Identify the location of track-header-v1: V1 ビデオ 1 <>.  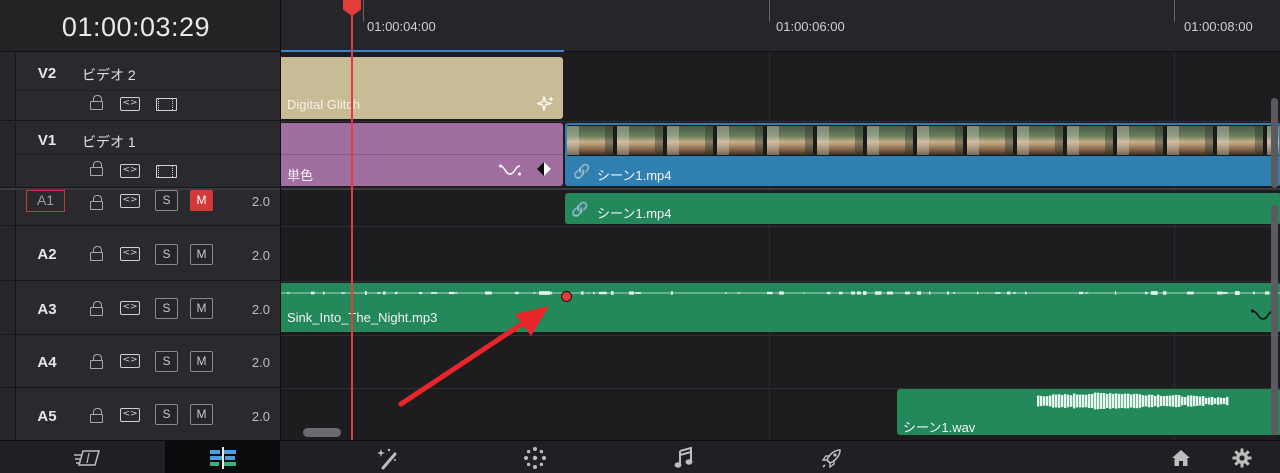
(140, 155).